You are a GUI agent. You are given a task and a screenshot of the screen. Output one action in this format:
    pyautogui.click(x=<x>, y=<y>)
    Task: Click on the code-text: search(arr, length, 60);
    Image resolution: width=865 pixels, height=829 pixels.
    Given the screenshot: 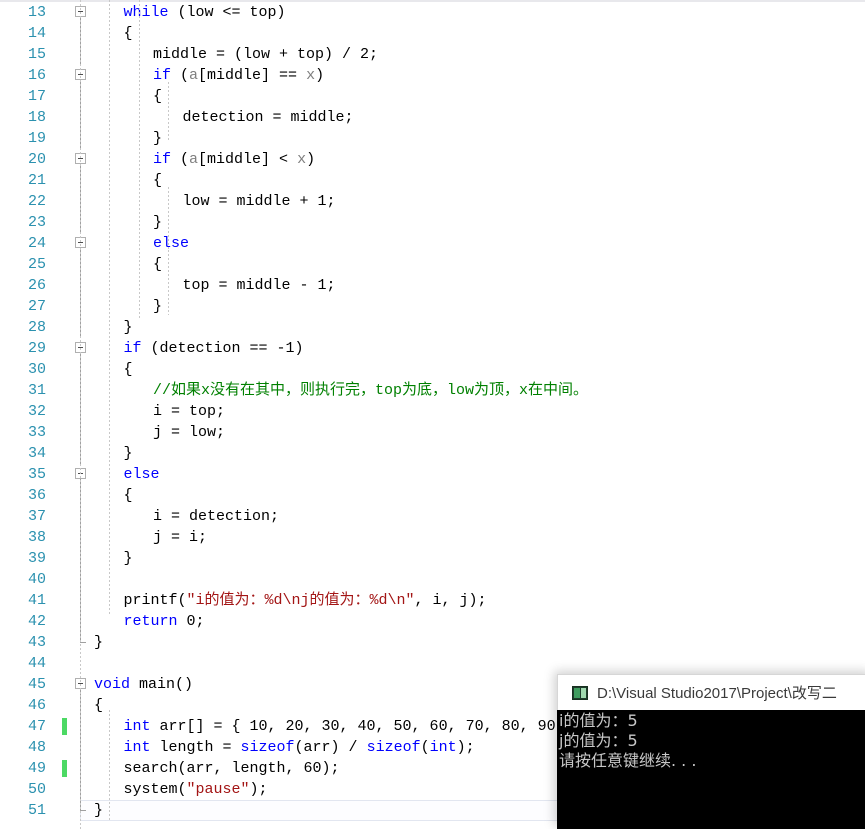 What is the action you would take?
    pyautogui.click(x=232, y=768)
    